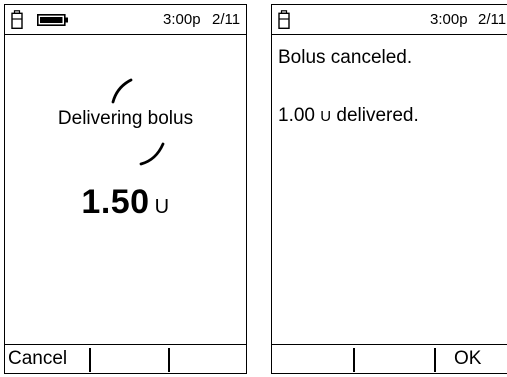 Image resolution: width=507 pixels, height=377 pixels. What do you see at coordinates (467, 359) in the screenshot?
I see `ok-softkey: OK` at bounding box center [467, 359].